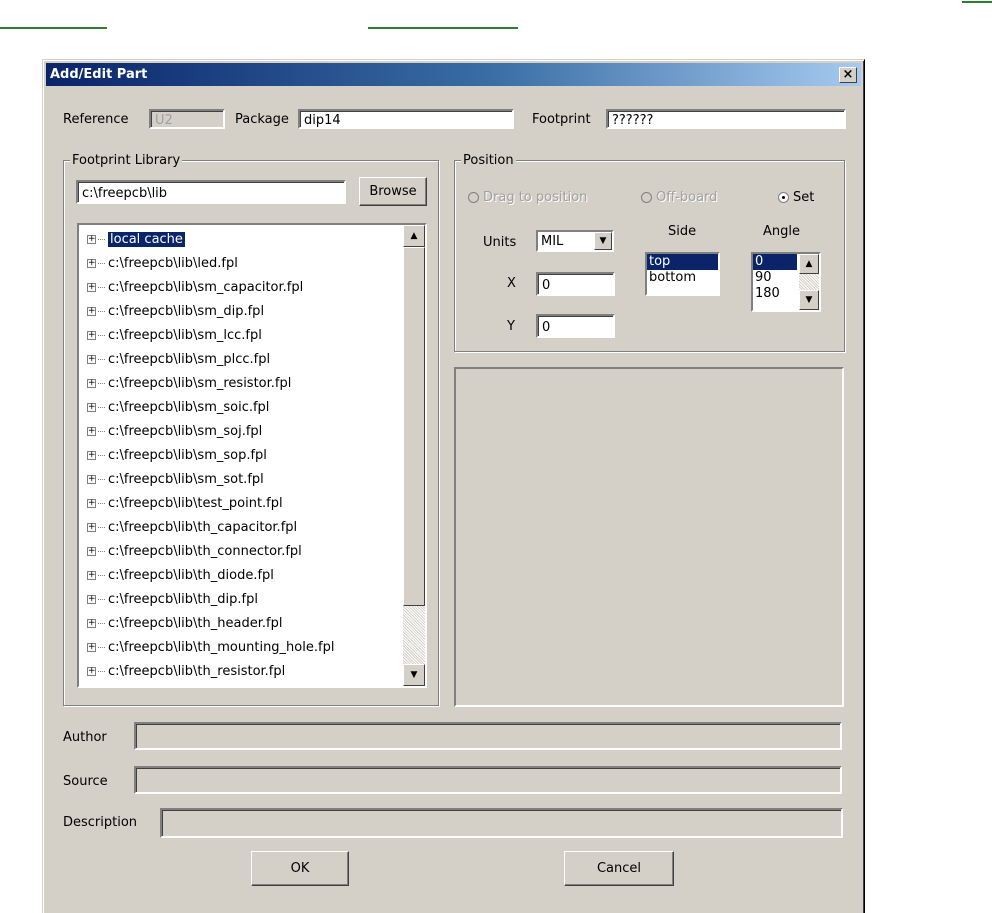  What do you see at coordinates (682, 278) in the screenshot?
I see `side-option-bottom: bottom` at bounding box center [682, 278].